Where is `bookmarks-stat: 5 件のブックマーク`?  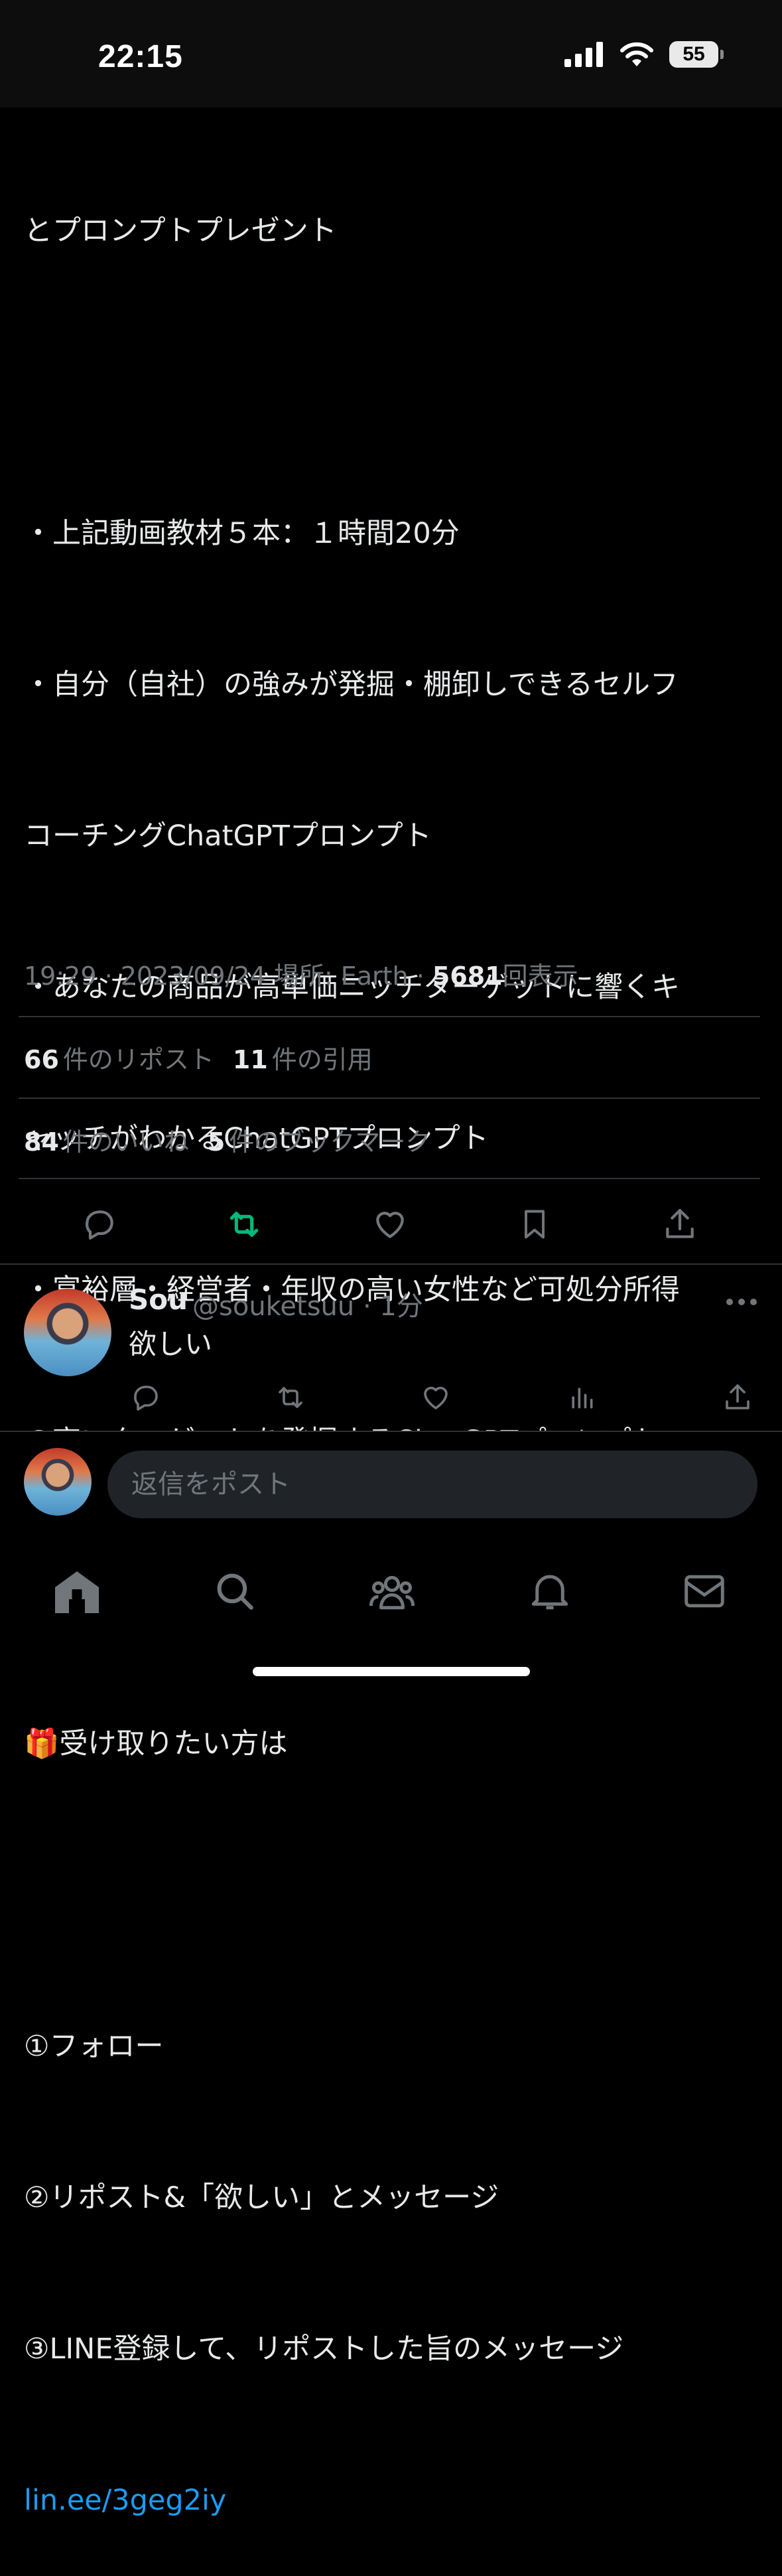
bookmarks-stat: 5 件のブックマーク is located at coordinates (319, 1142).